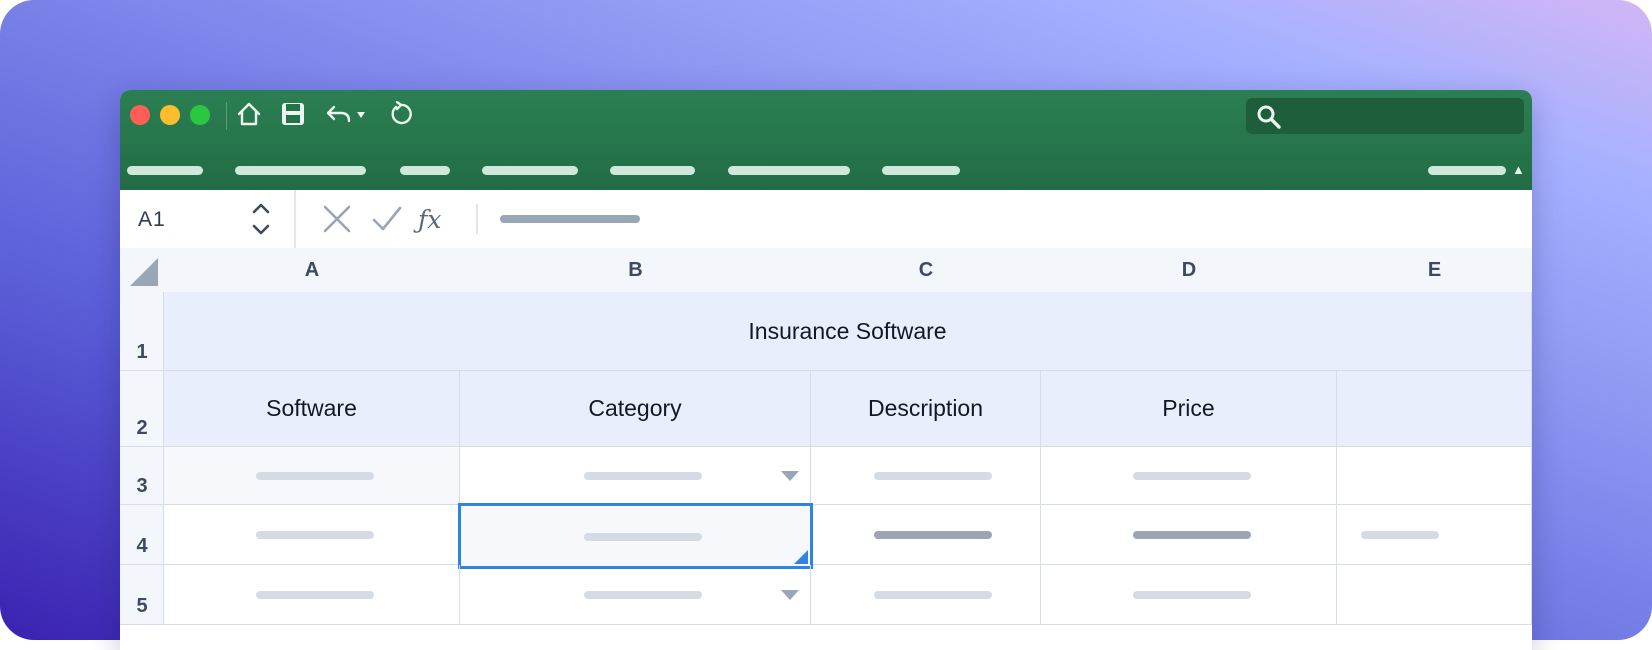  I want to click on header-cell-software: Software, so click(312, 409).